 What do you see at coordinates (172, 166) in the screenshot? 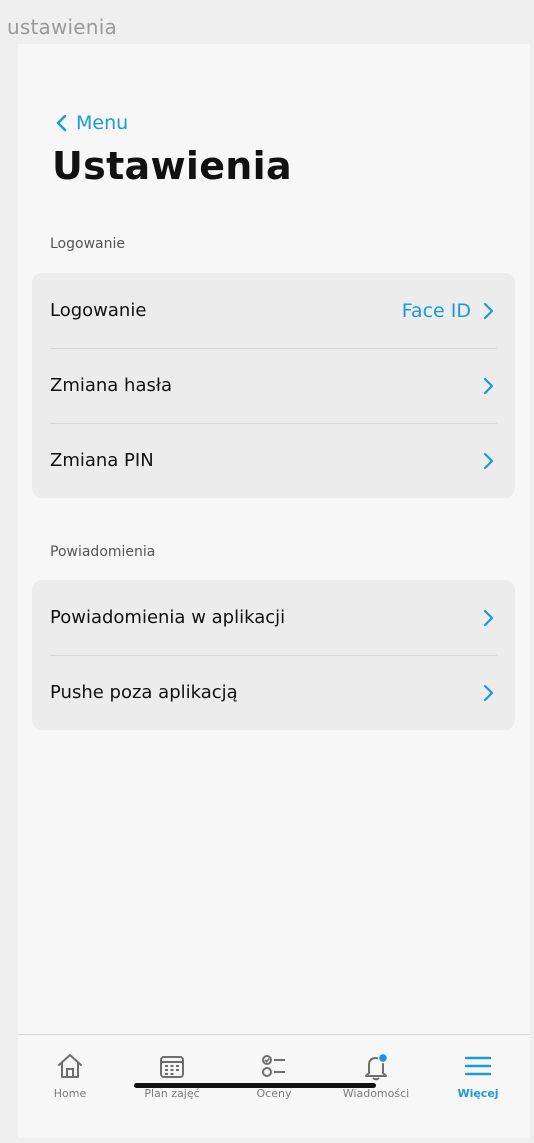
I see `page-title: Ustawienia` at bounding box center [172, 166].